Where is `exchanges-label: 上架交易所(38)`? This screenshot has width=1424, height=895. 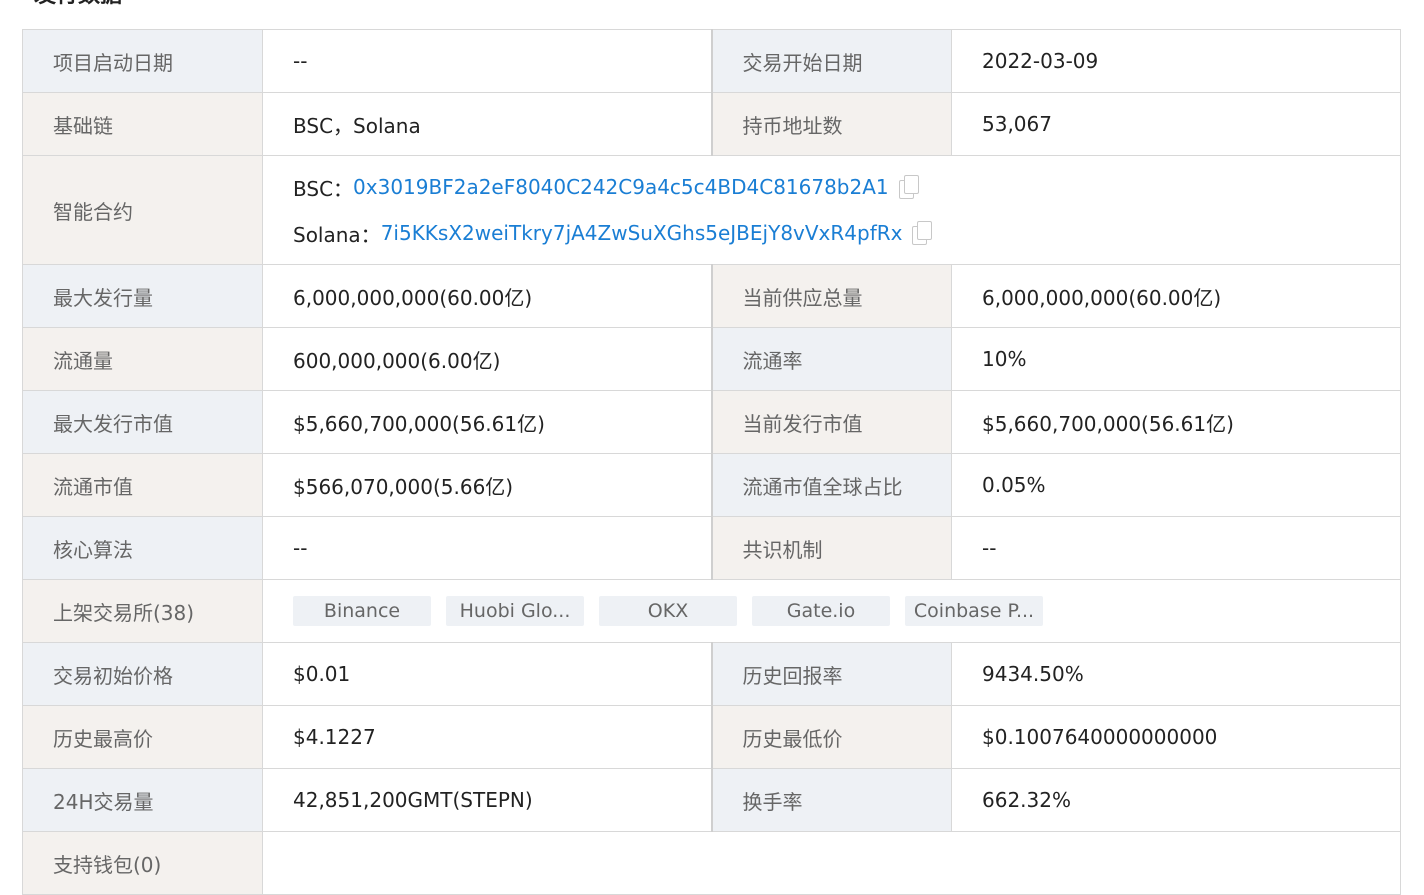 exchanges-label: 上架交易所(38) is located at coordinates (142, 611).